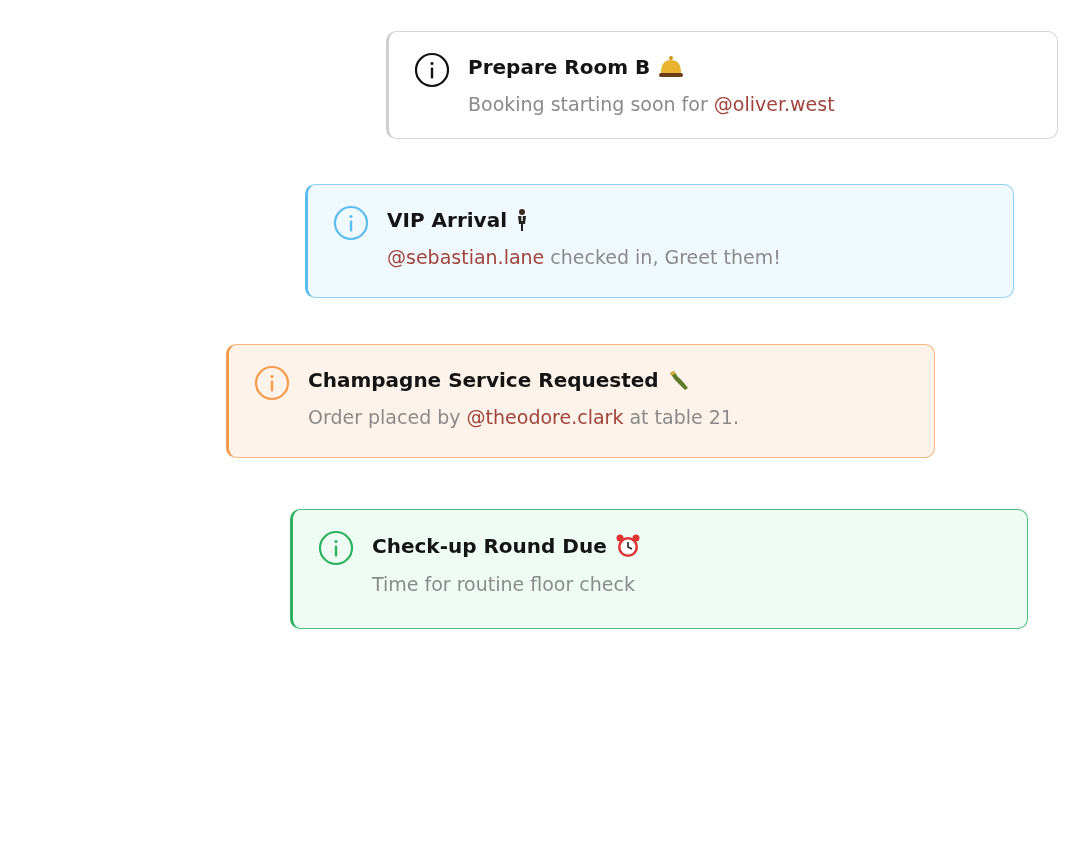 Image resolution: width=1080 pixels, height=856 pixels. What do you see at coordinates (671, 67) in the screenshot?
I see `bell-icon` at bounding box center [671, 67].